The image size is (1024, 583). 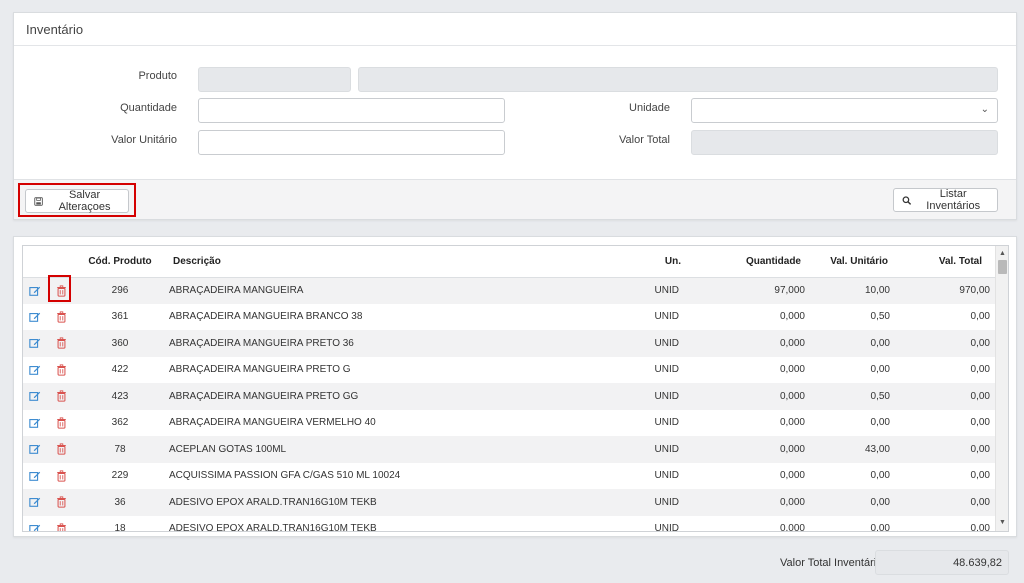 What do you see at coordinates (942, 562) in the screenshot?
I see `total-inventory-value: 48.639,82` at bounding box center [942, 562].